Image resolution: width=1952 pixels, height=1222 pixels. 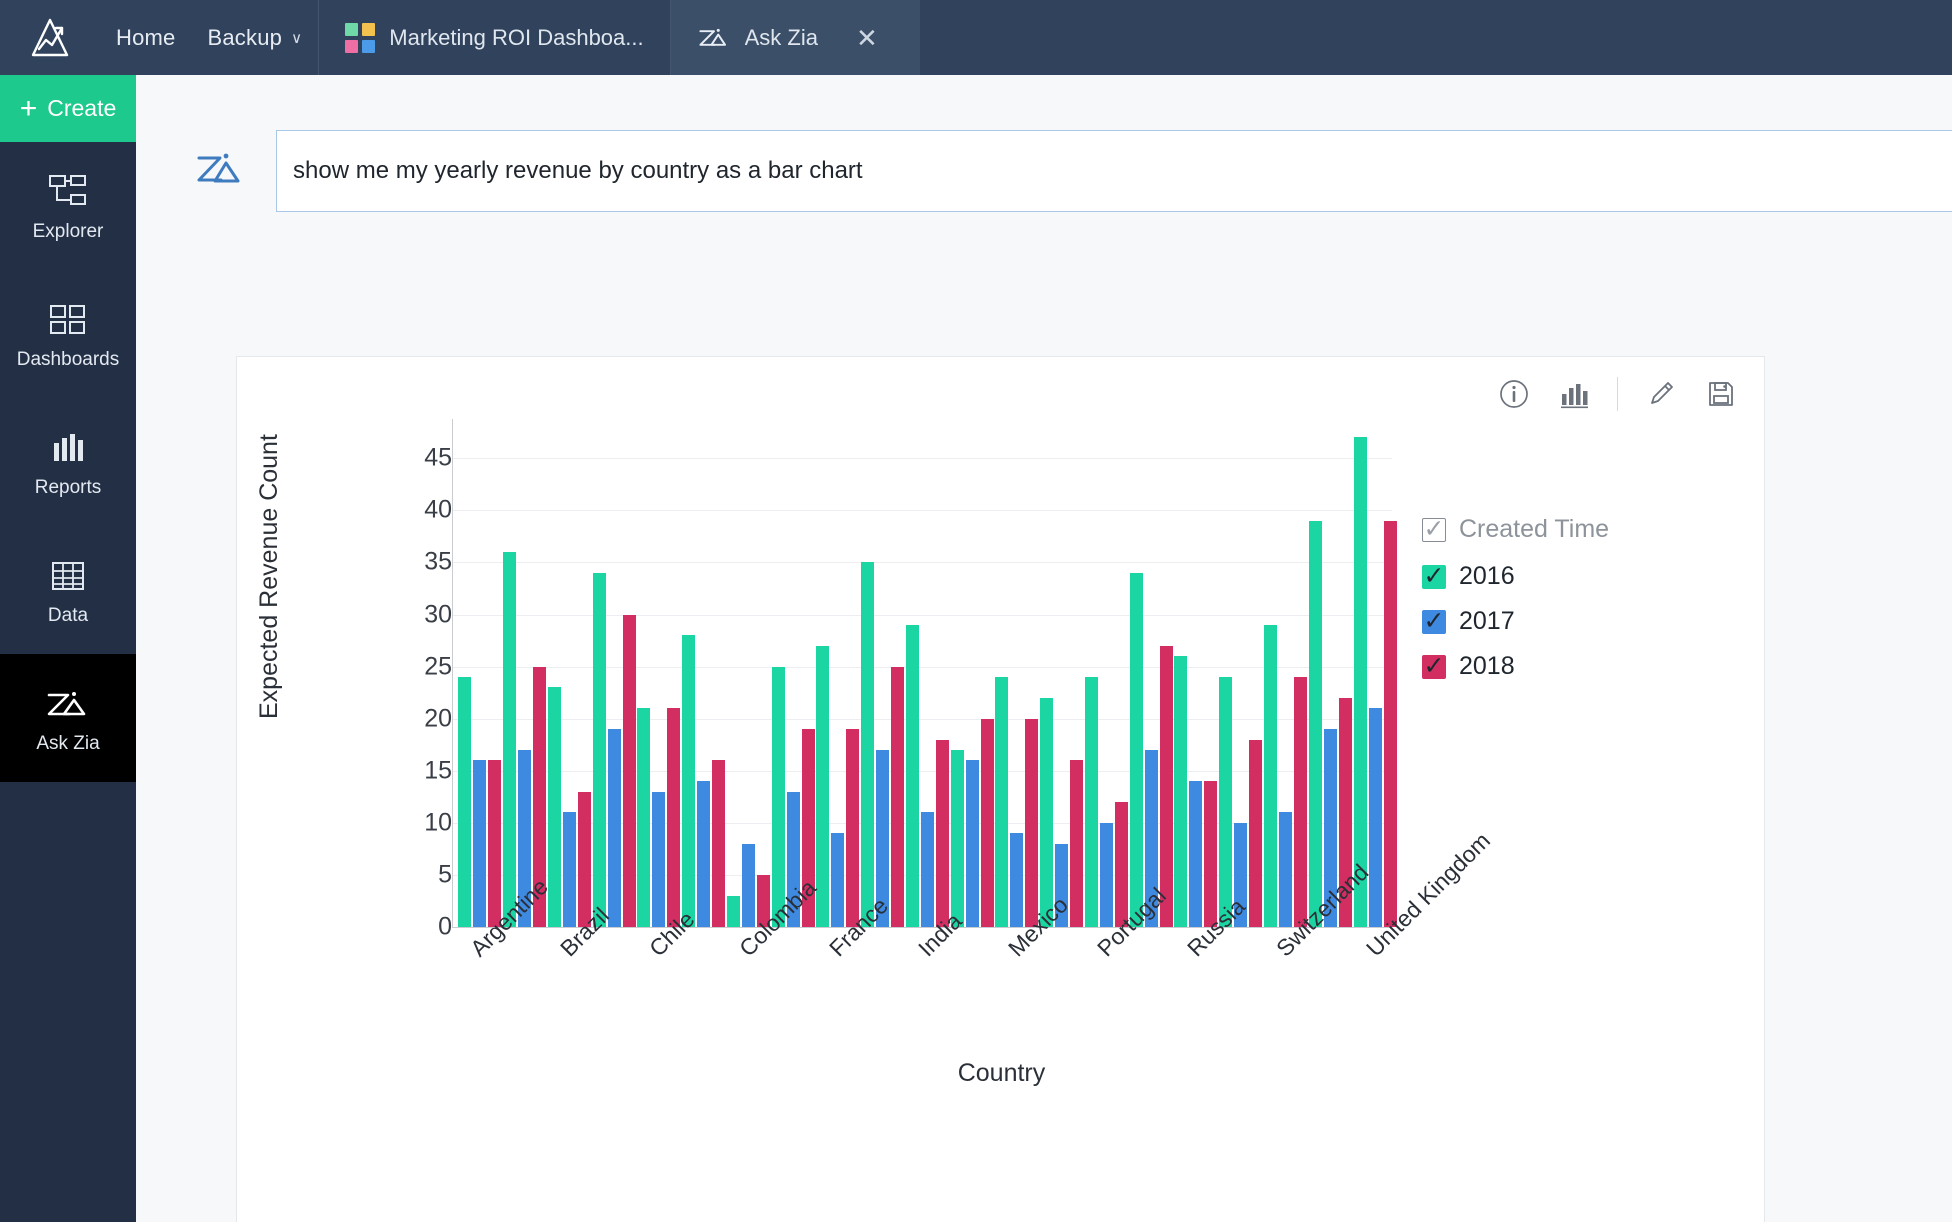 I want to click on y-axis-tick: 20, so click(x=438, y=718).